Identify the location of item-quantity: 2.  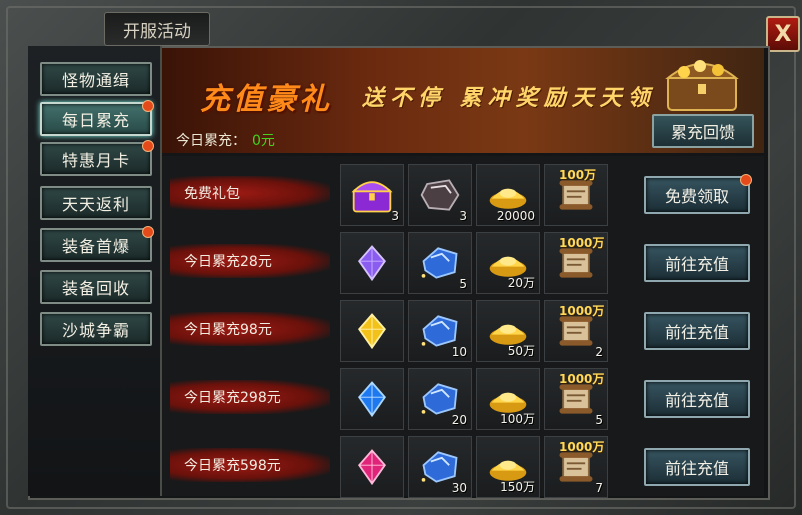
(599, 352).